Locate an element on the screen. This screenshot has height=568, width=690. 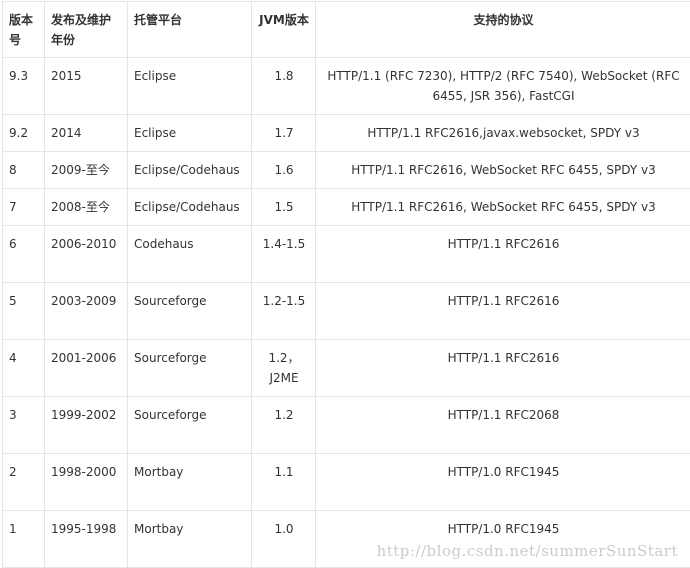
cell-host: Codehaus is located at coordinates (189, 254).